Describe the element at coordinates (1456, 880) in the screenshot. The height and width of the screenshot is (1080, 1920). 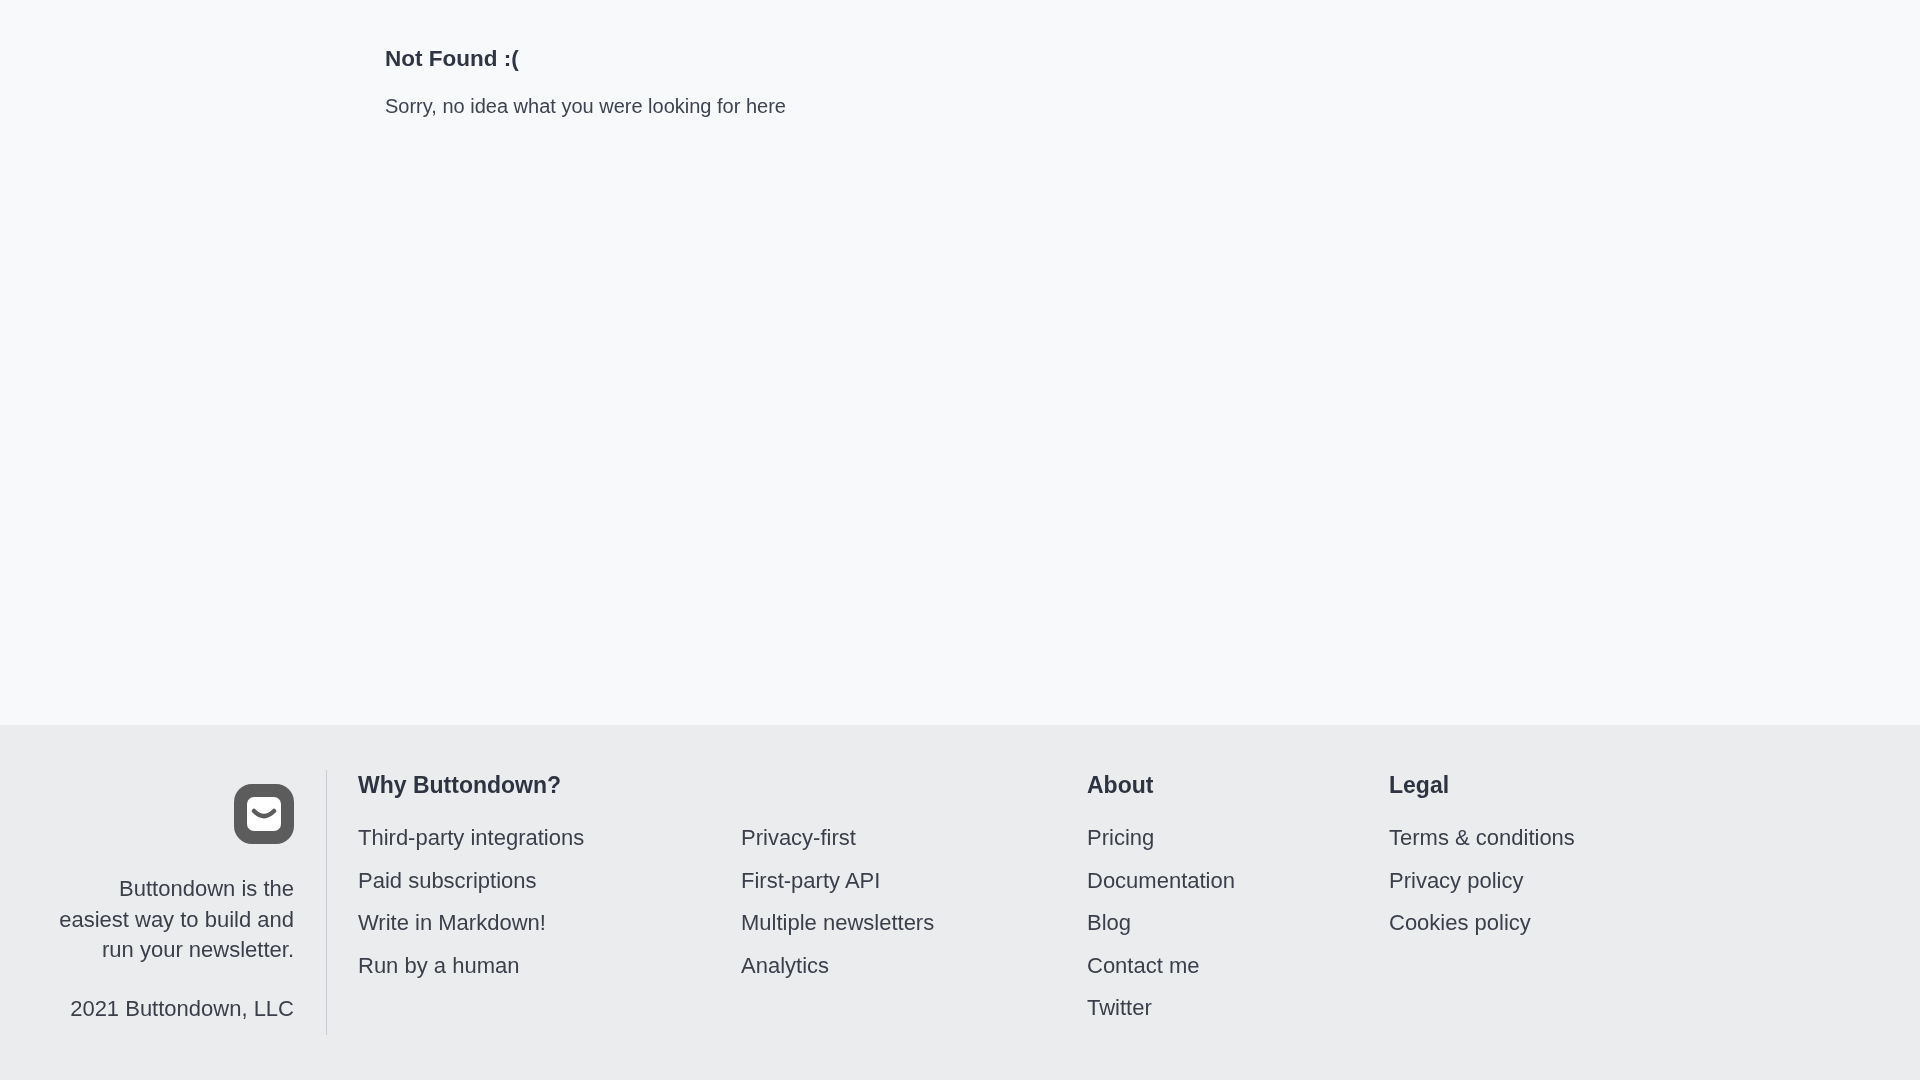
I see `footer-link: Privacy policy` at that location.